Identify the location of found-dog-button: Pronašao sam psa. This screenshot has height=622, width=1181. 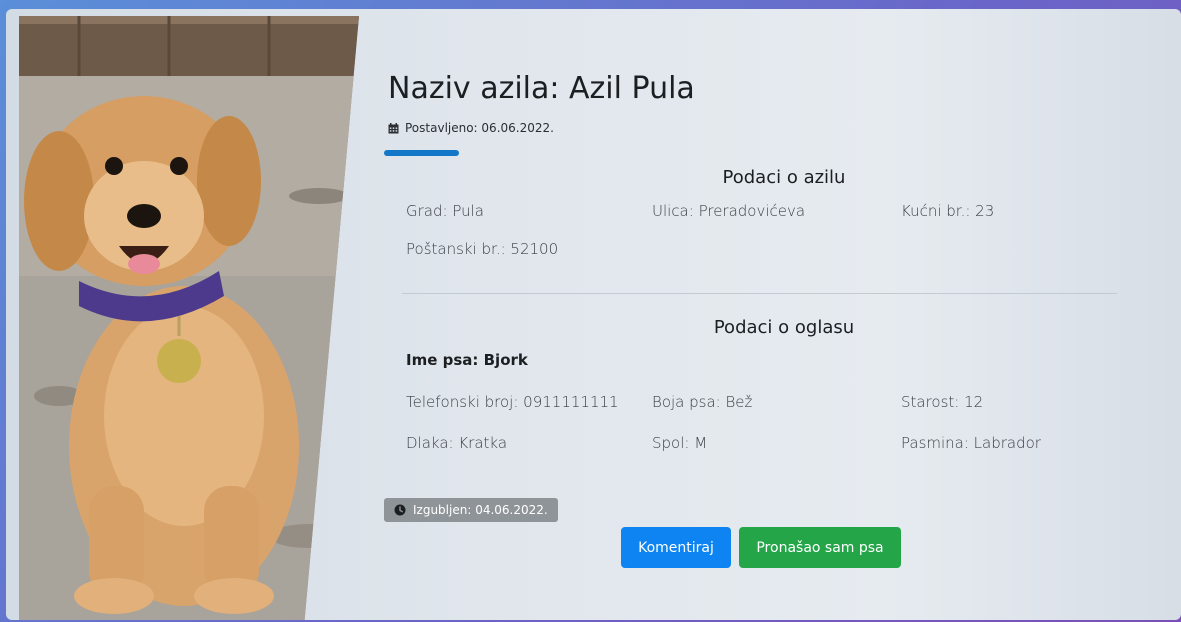
(820, 547).